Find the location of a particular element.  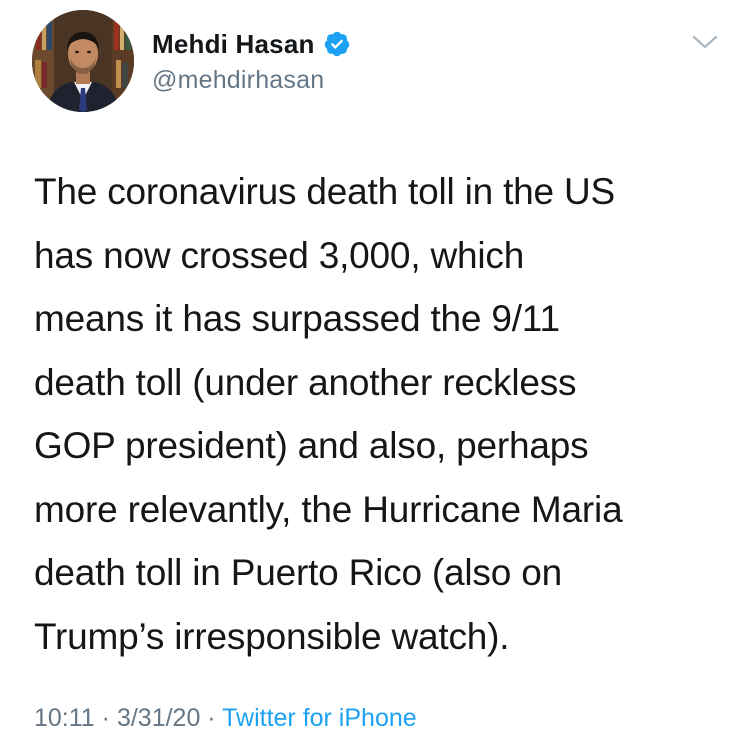

avatar-image is located at coordinates (83, 61).